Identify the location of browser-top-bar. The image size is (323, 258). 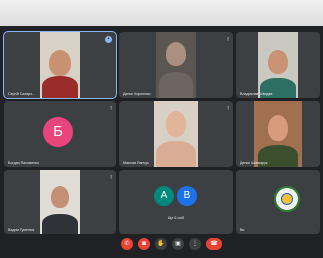
(161, 13).